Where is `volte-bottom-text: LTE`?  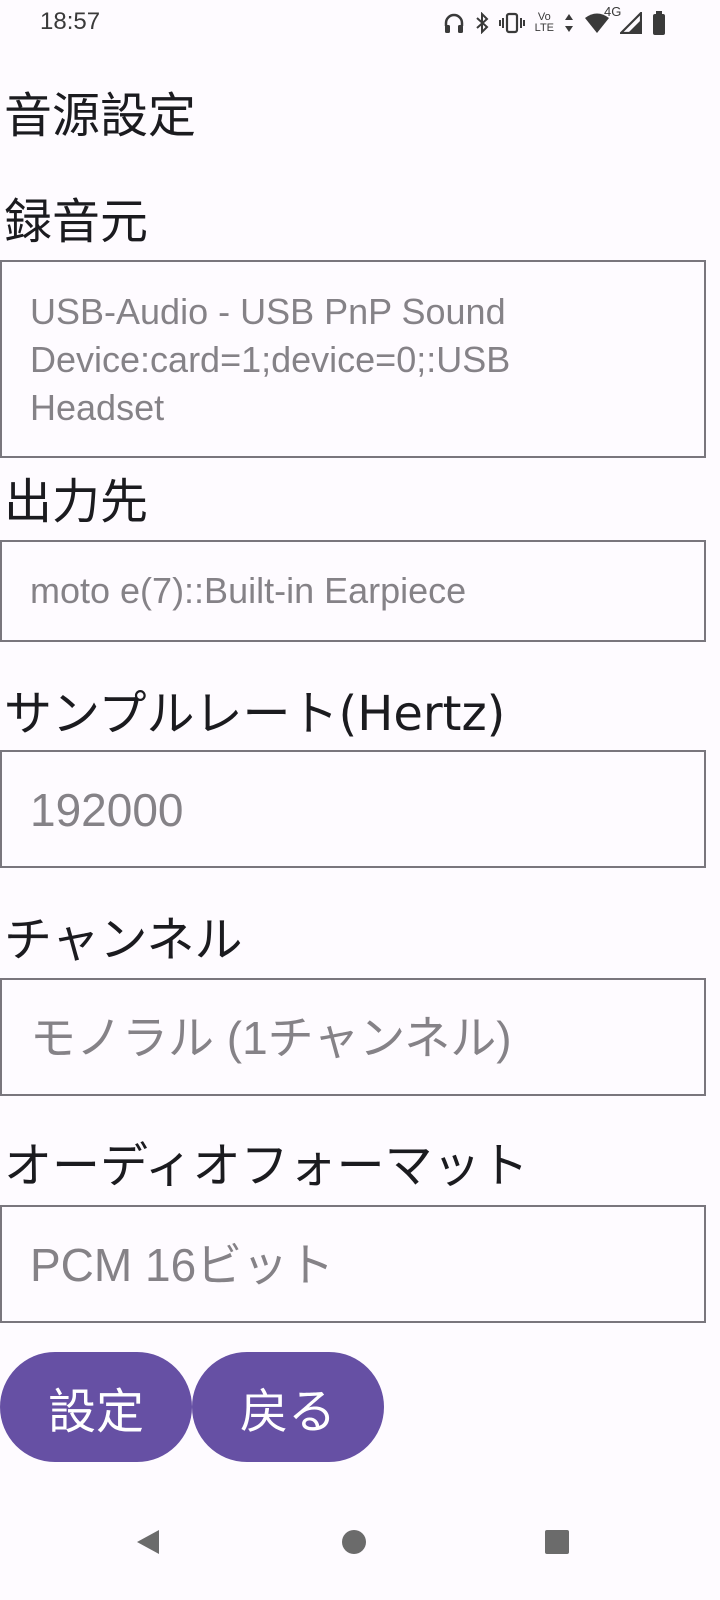 volte-bottom-text: LTE is located at coordinates (544, 28).